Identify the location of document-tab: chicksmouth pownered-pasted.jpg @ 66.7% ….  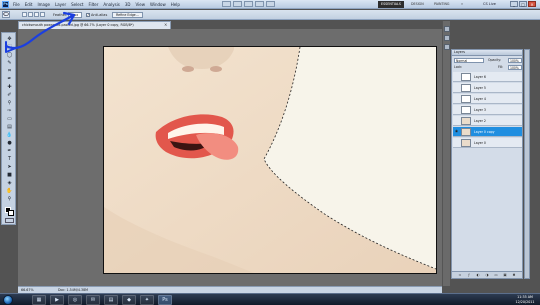
(94, 25).